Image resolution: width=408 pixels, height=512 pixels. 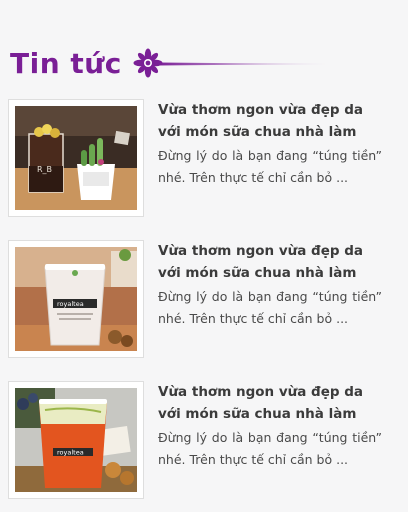 I want to click on header-divider-line, so click(x=243, y=64).